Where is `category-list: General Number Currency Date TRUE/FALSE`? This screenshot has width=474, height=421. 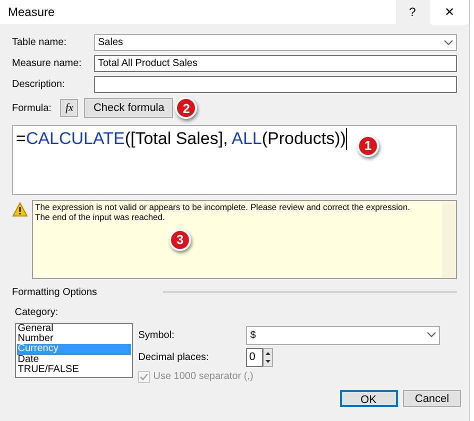 category-list: General Number Currency Date TRUE/FALSE is located at coordinates (73, 350).